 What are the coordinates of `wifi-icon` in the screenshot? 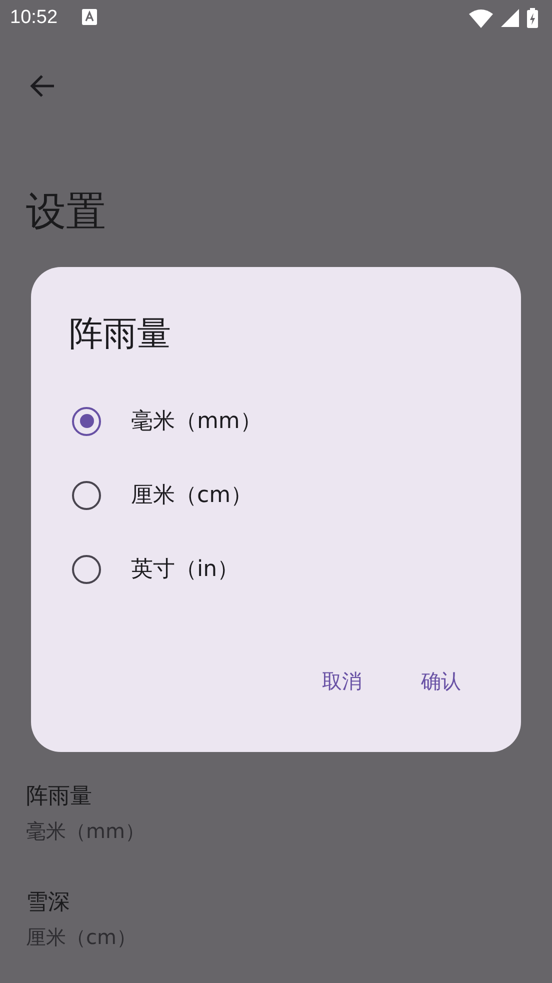 It's located at (481, 18).